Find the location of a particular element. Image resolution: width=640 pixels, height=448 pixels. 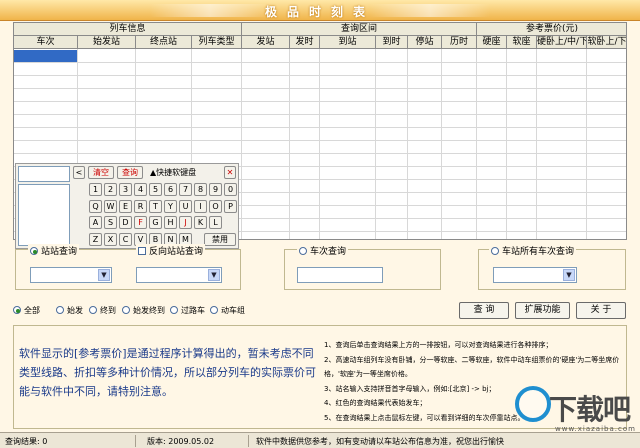

site-watermark: 下载吧 www.xiazaiba.com is located at coordinates (576, 410).